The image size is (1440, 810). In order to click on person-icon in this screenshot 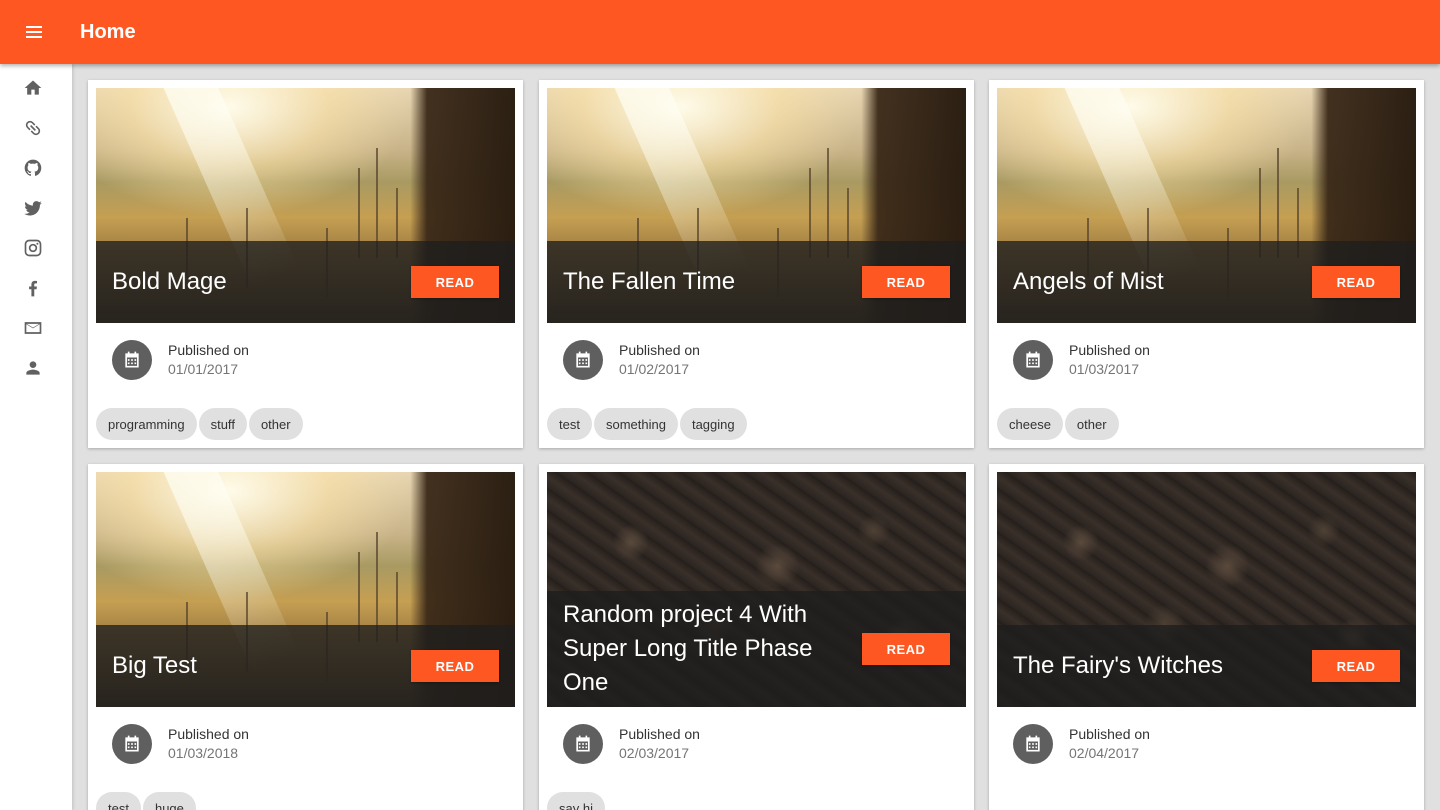, I will do `click(33, 368)`.